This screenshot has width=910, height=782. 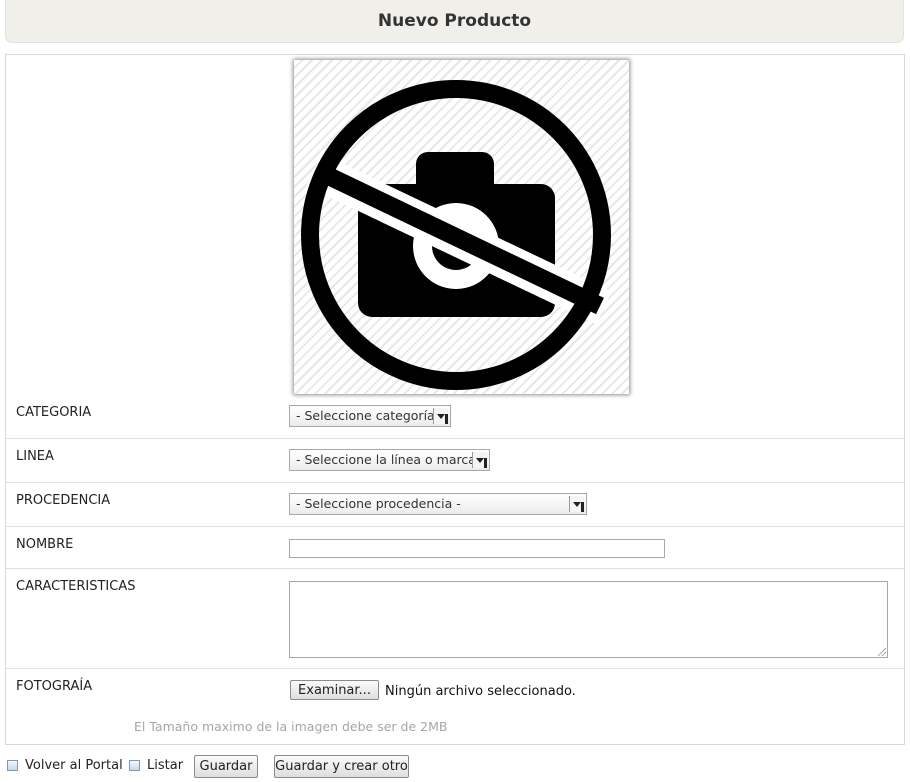 I want to click on linea-select: - Seleccione la línea o marca -, so click(x=389, y=460).